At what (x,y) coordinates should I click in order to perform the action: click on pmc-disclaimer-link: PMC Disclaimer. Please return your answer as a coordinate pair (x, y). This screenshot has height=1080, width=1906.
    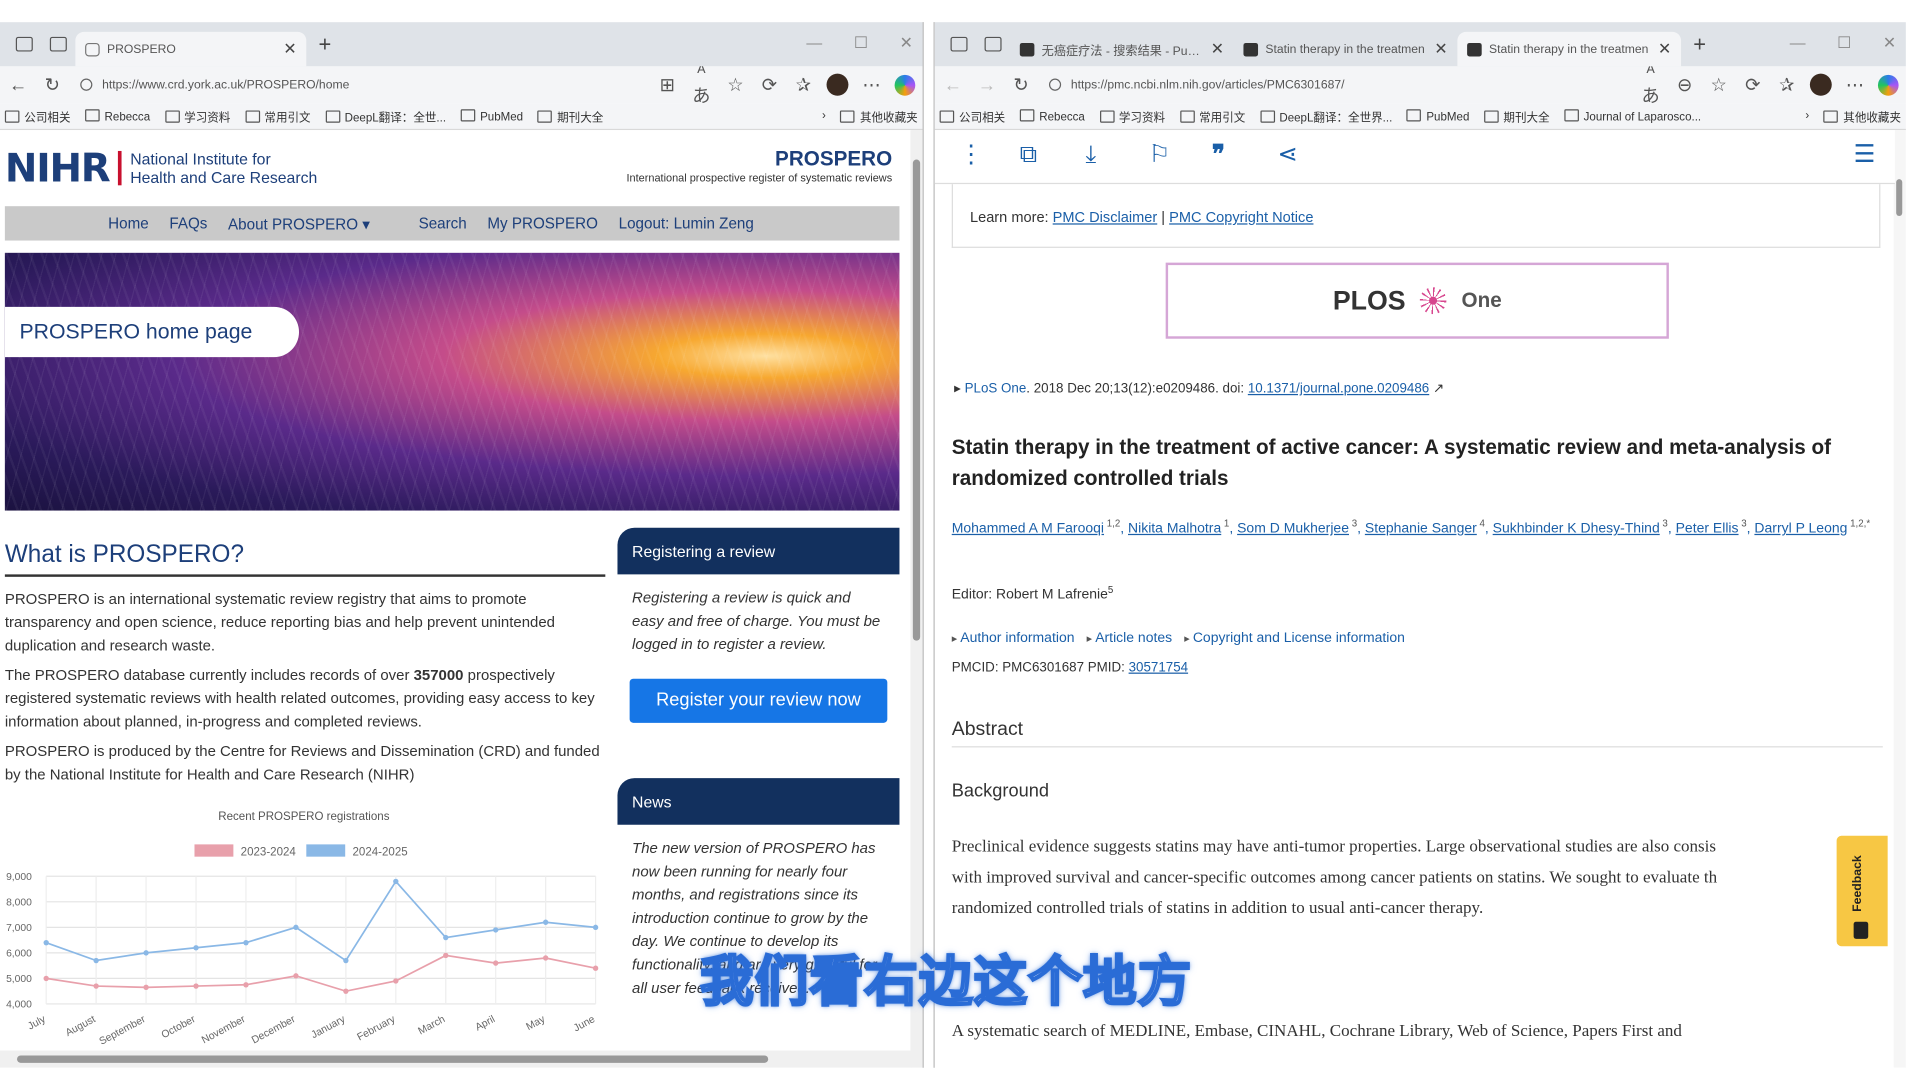
    Looking at the image, I should click on (1105, 217).